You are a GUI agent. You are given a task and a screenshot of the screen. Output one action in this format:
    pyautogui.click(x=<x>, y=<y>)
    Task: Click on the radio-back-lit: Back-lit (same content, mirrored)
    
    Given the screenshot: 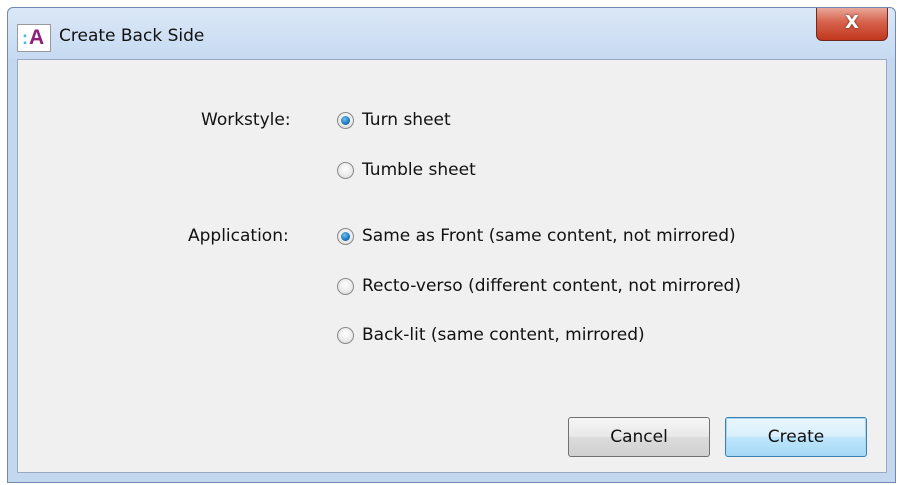 What is the action you would take?
    pyautogui.click(x=491, y=335)
    